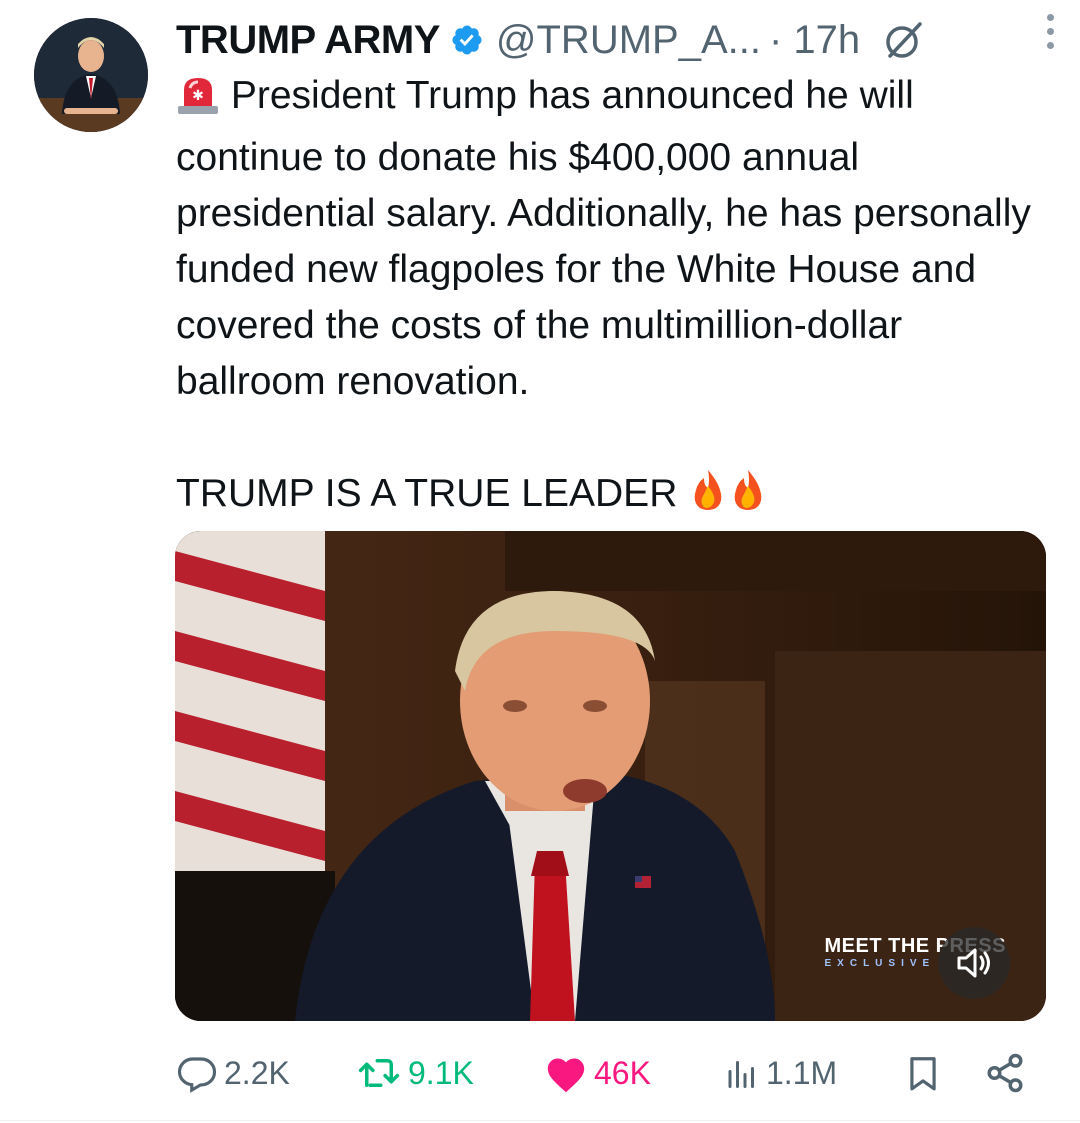 The image size is (1080, 1123). I want to click on reply-count: 2.2K, so click(257, 1072).